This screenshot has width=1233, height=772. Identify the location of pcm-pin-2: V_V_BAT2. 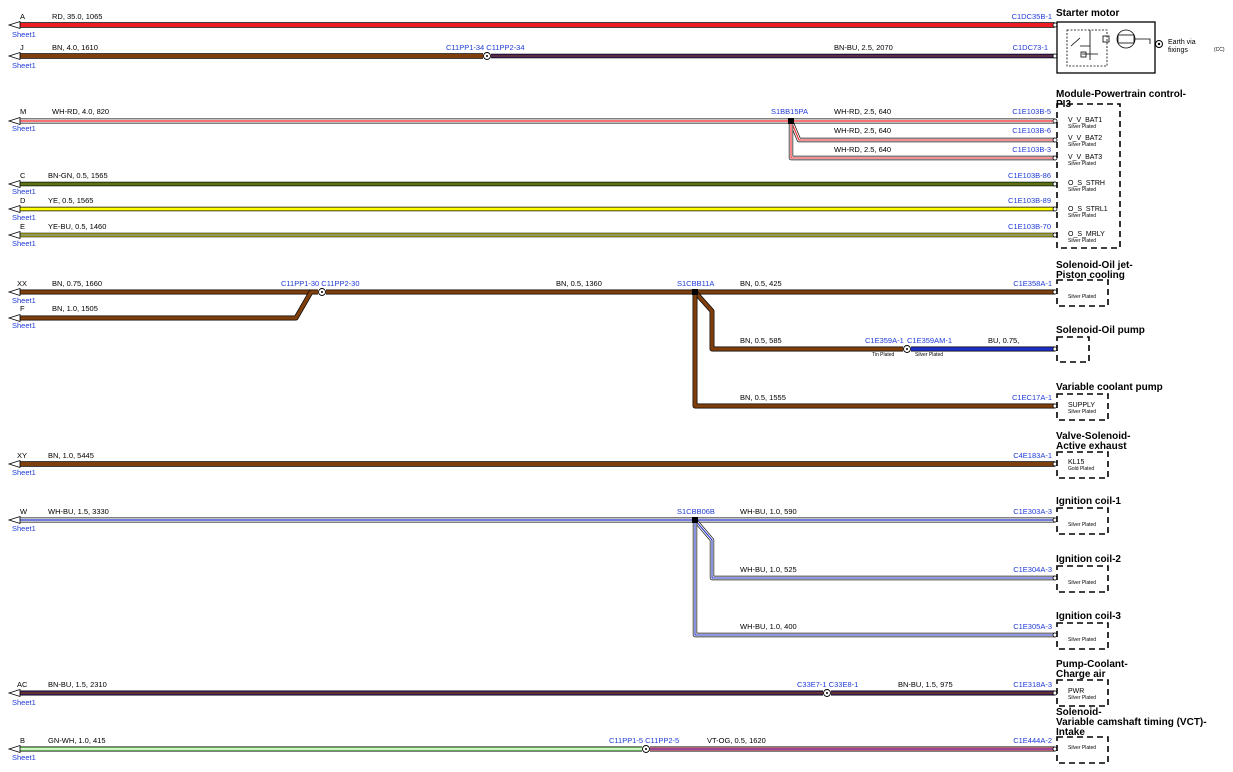
(1085, 138).